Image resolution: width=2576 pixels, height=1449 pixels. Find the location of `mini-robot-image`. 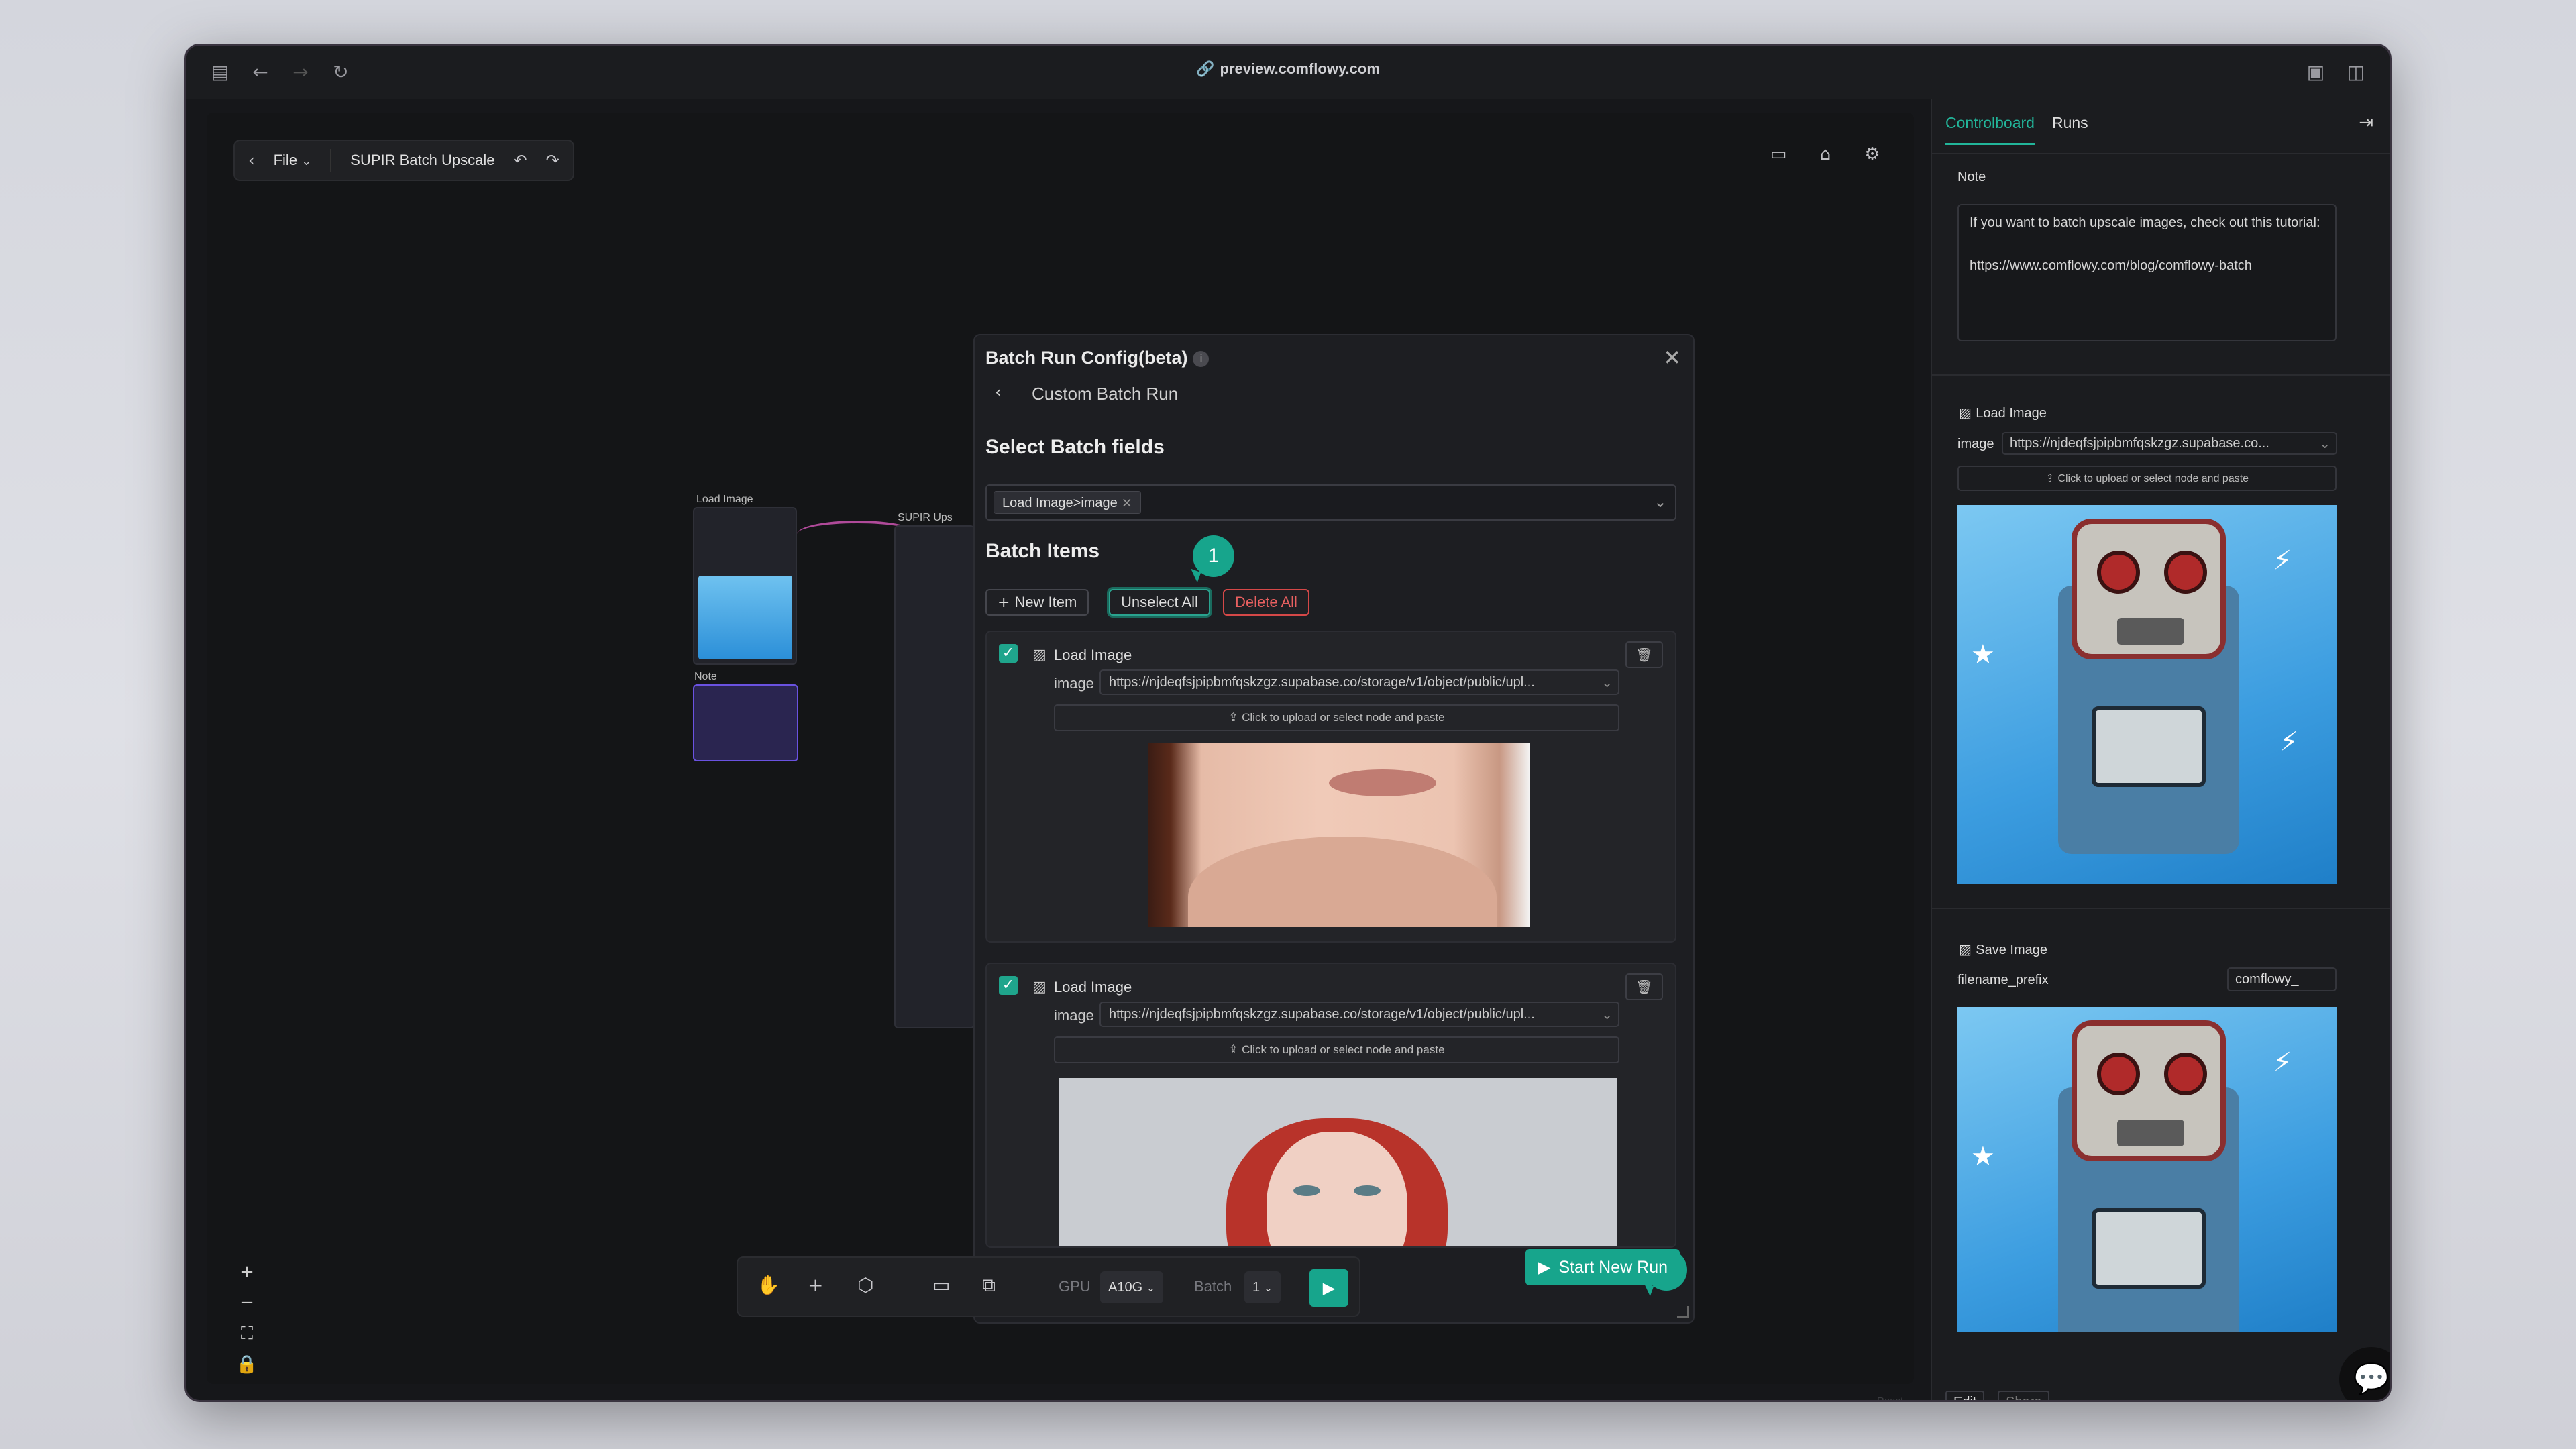

mini-robot-image is located at coordinates (745, 617).